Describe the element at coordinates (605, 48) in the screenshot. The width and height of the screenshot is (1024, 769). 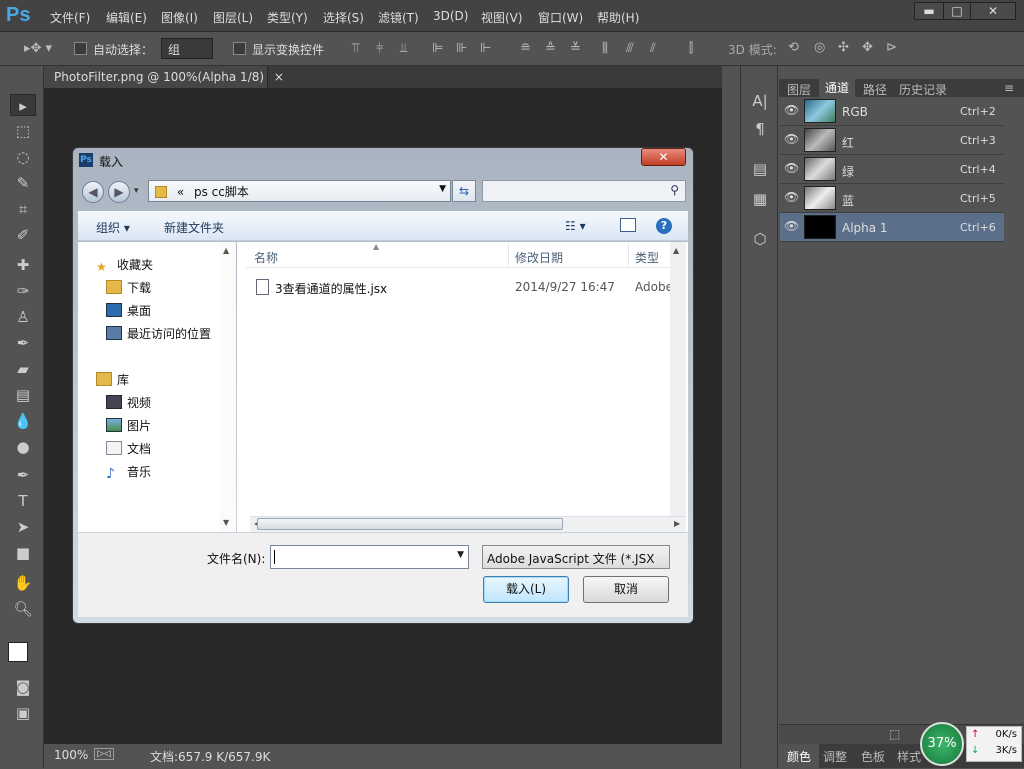
I see `distribute-left-icon: ⫼` at that location.